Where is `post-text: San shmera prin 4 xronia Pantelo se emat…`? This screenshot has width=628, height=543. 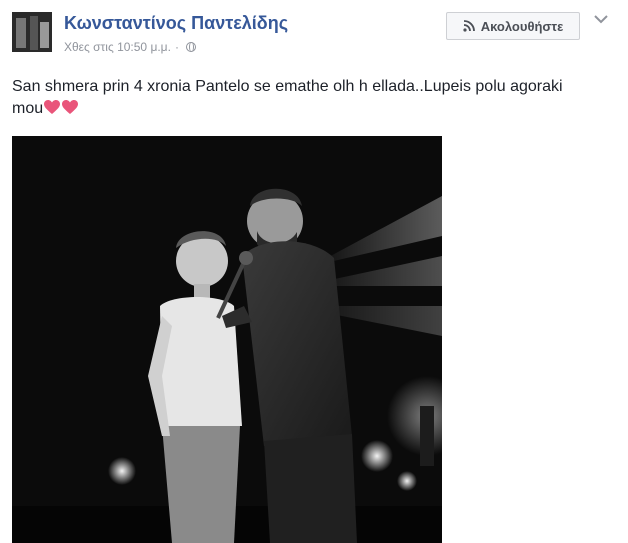 post-text: San shmera prin 4 xronia Pantelo se emat… is located at coordinates (287, 97).